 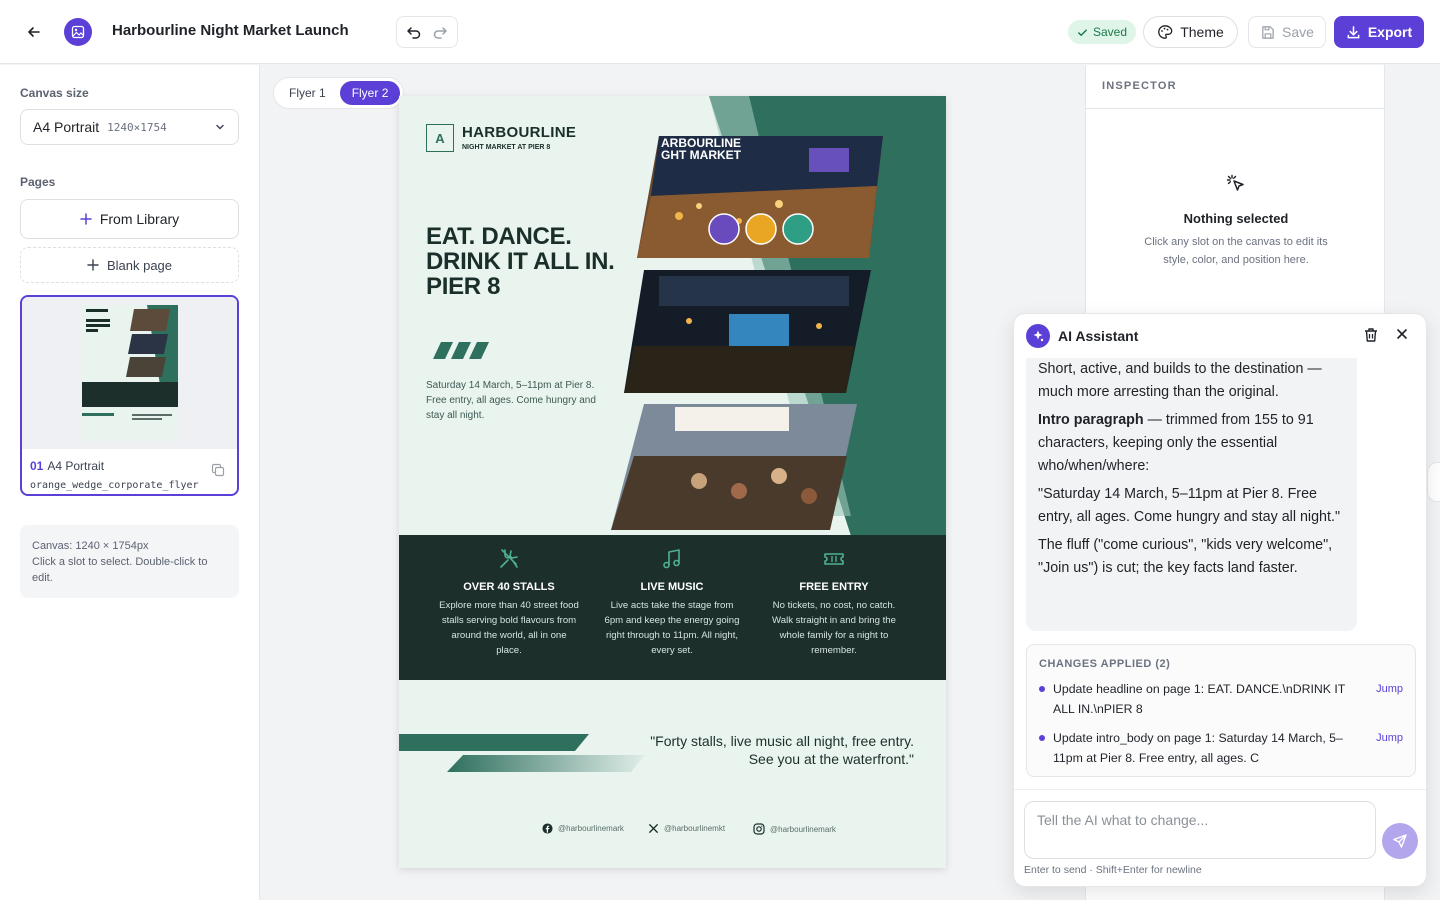 I want to click on close-ai-button, so click(x=1402, y=334).